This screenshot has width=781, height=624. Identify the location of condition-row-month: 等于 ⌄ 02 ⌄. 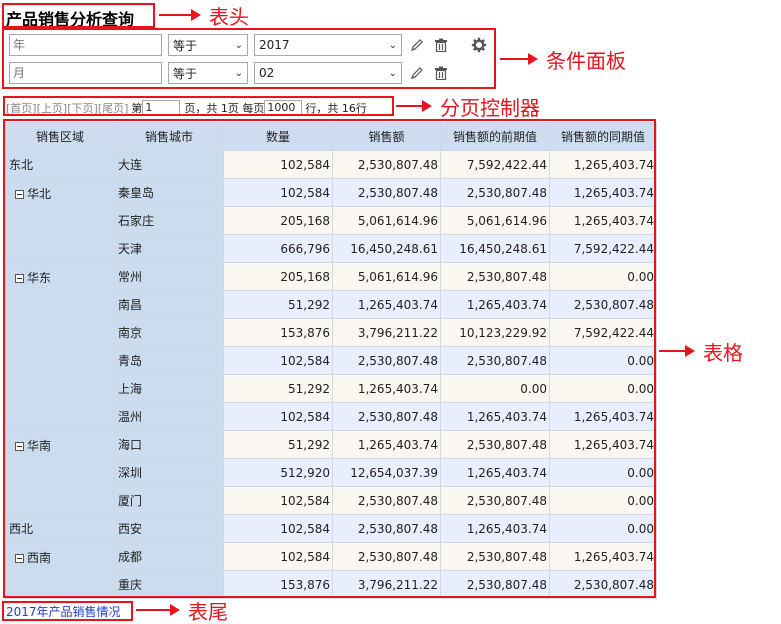
(229, 73).